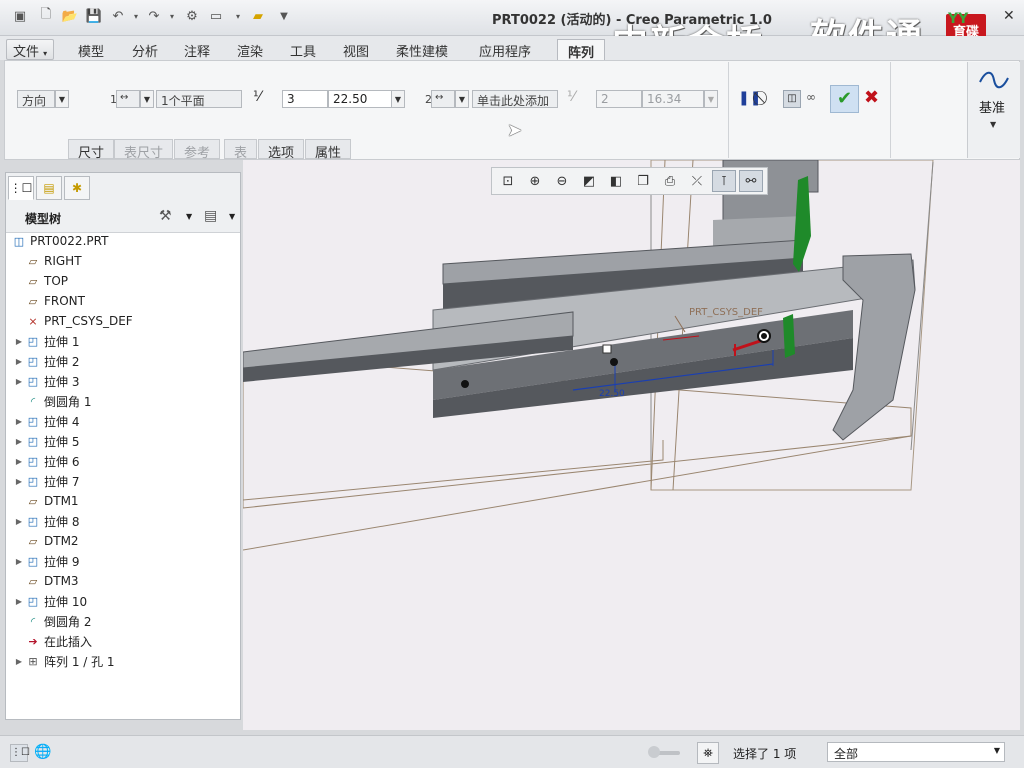 The image size is (1024, 768). What do you see at coordinates (238, 16) in the screenshot?
I see `windows-dropdown-icon: ▾` at bounding box center [238, 16].